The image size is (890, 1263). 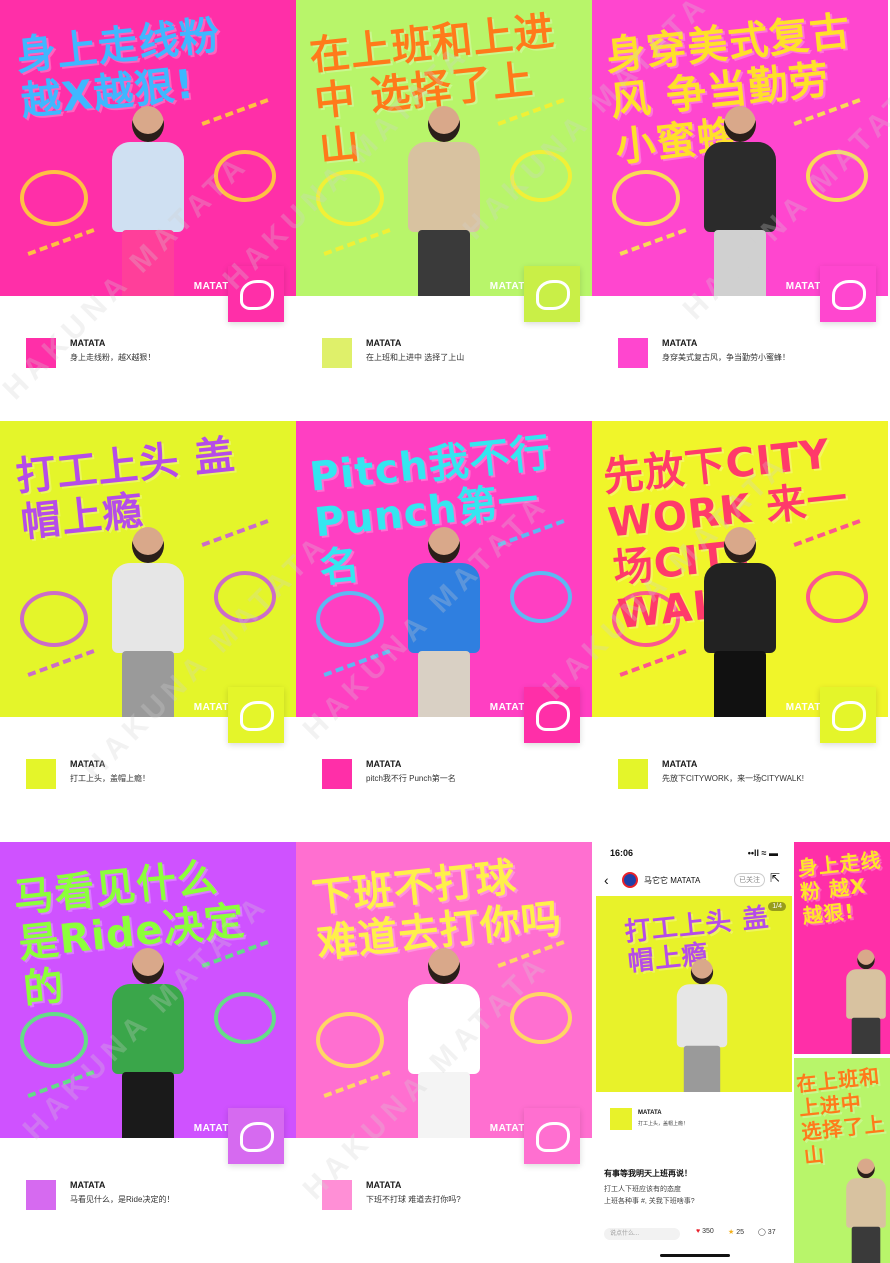 What do you see at coordinates (663, 1124) in the screenshot?
I see `phone-meta-caption: 打工上头，盖帽上瘾！` at bounding box center [663, 1124].